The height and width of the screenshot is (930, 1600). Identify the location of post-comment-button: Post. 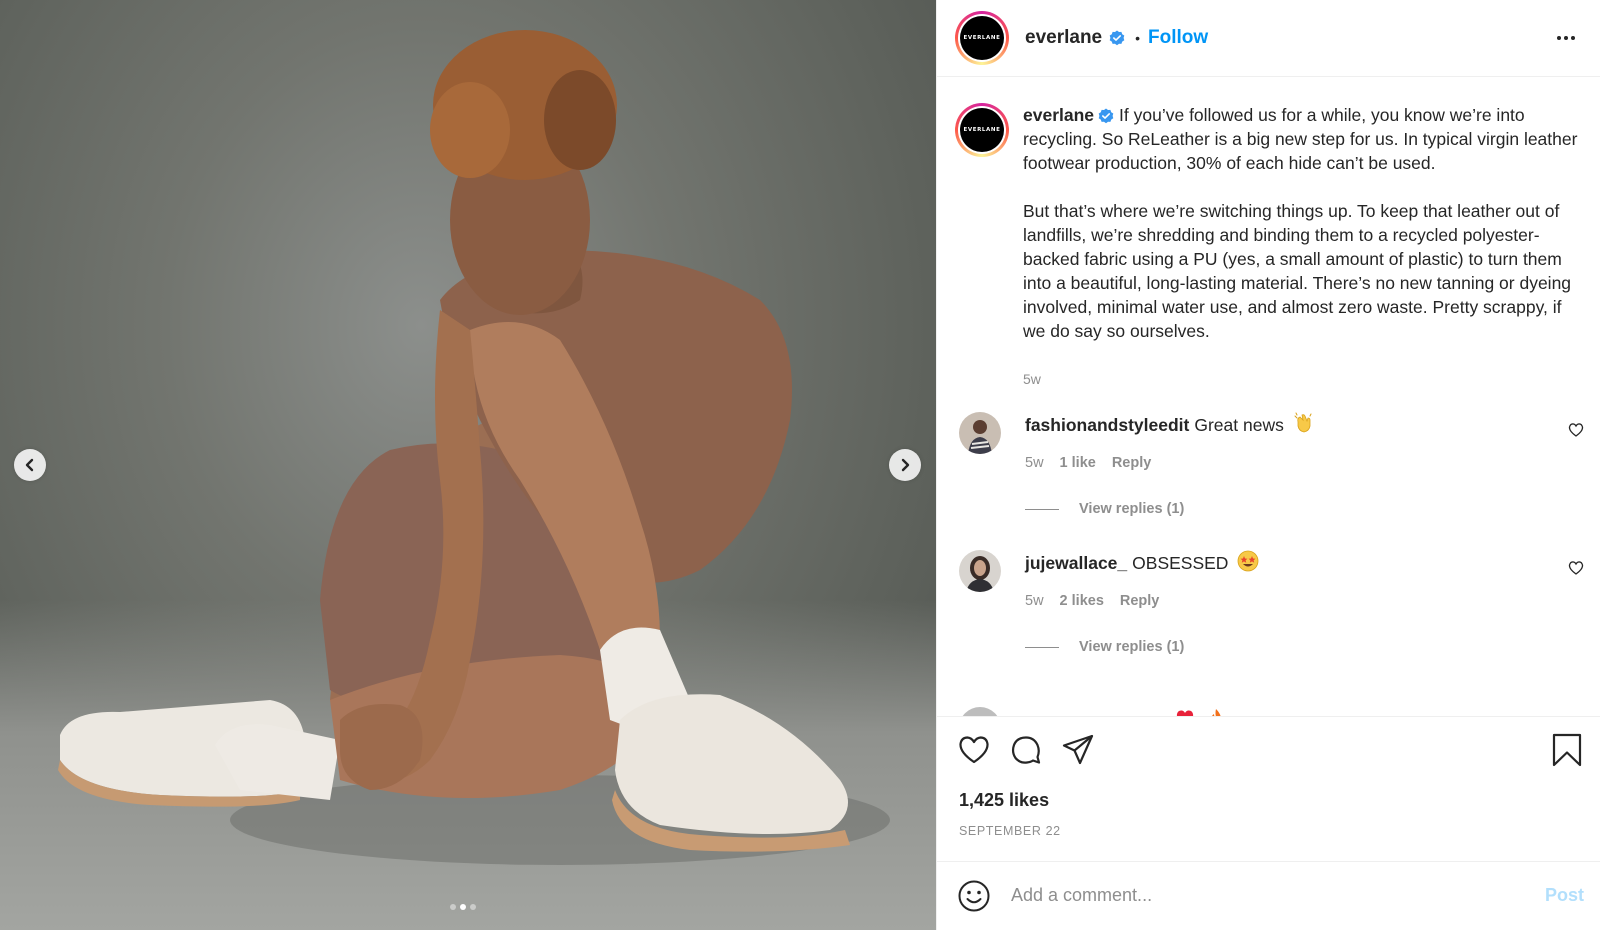
(1564, 895).